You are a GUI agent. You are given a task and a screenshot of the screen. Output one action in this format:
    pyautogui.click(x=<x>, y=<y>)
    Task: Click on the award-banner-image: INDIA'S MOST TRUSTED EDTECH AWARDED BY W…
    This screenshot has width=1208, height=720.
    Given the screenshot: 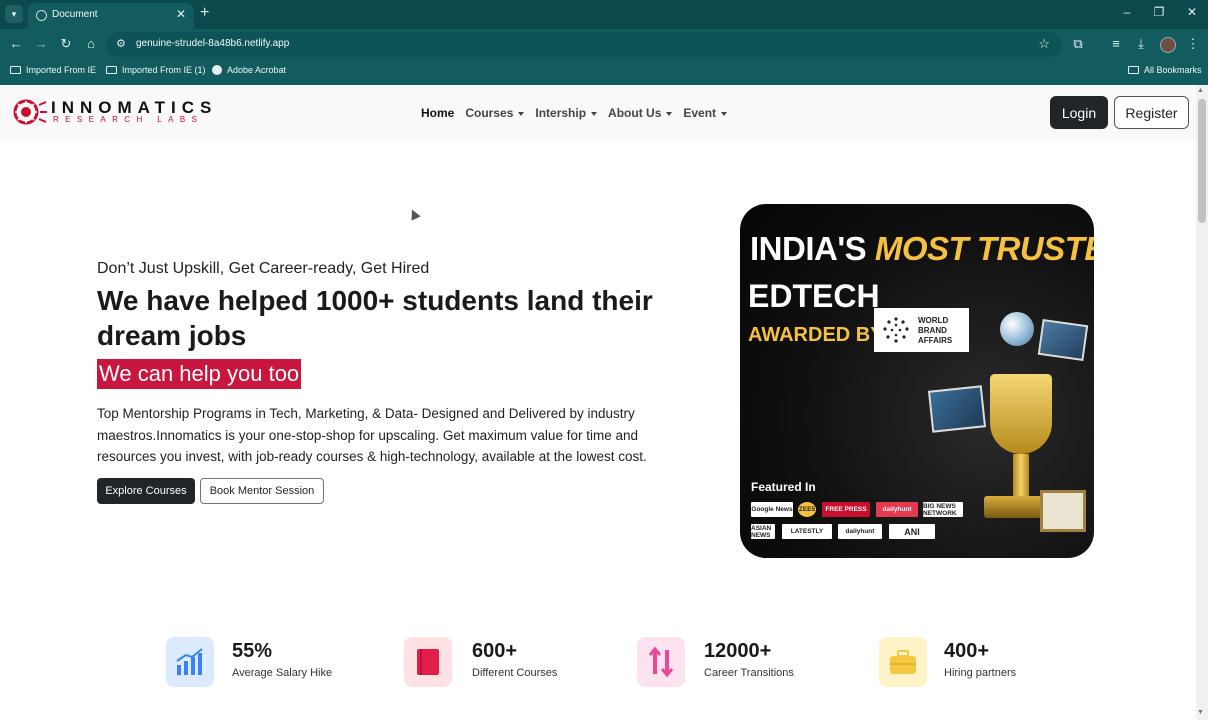 What is the action you would take?
    pyautogui.click(x=917, y=381)
    